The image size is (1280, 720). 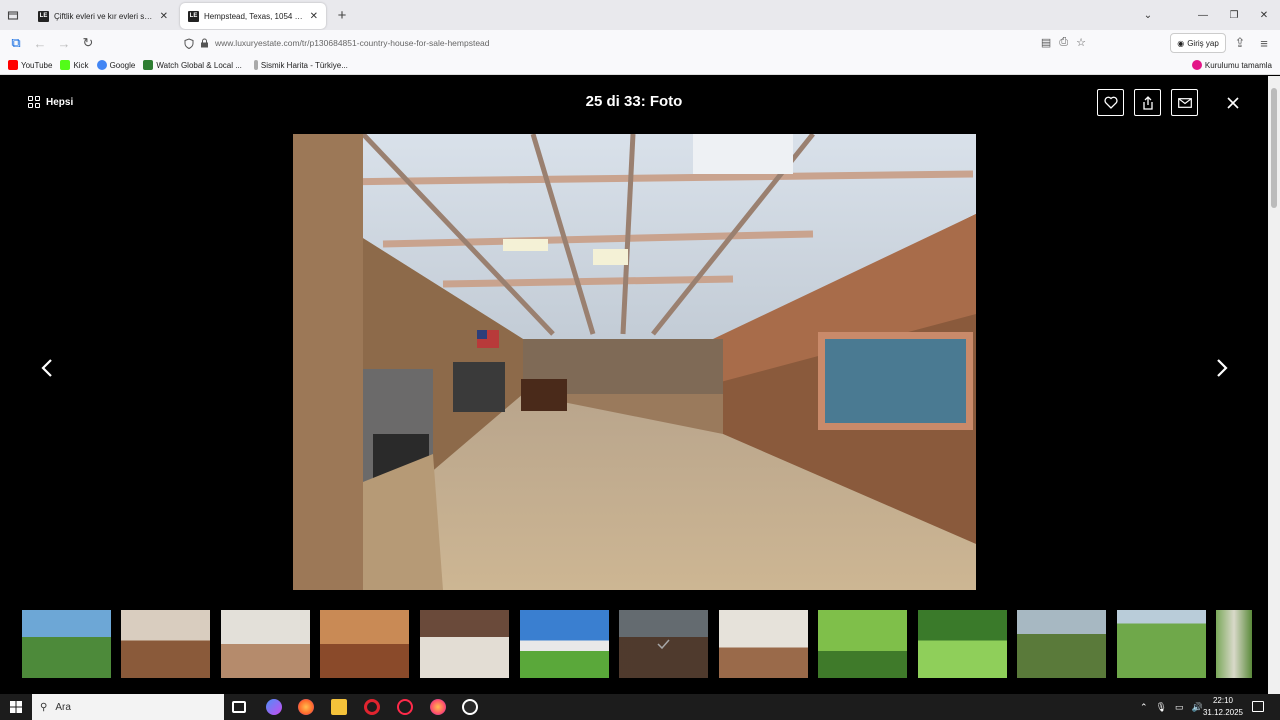 What do you see at coordinates (372, 707) in the screenshot?
I see `opera-icon` at bounding box center [372, 707].